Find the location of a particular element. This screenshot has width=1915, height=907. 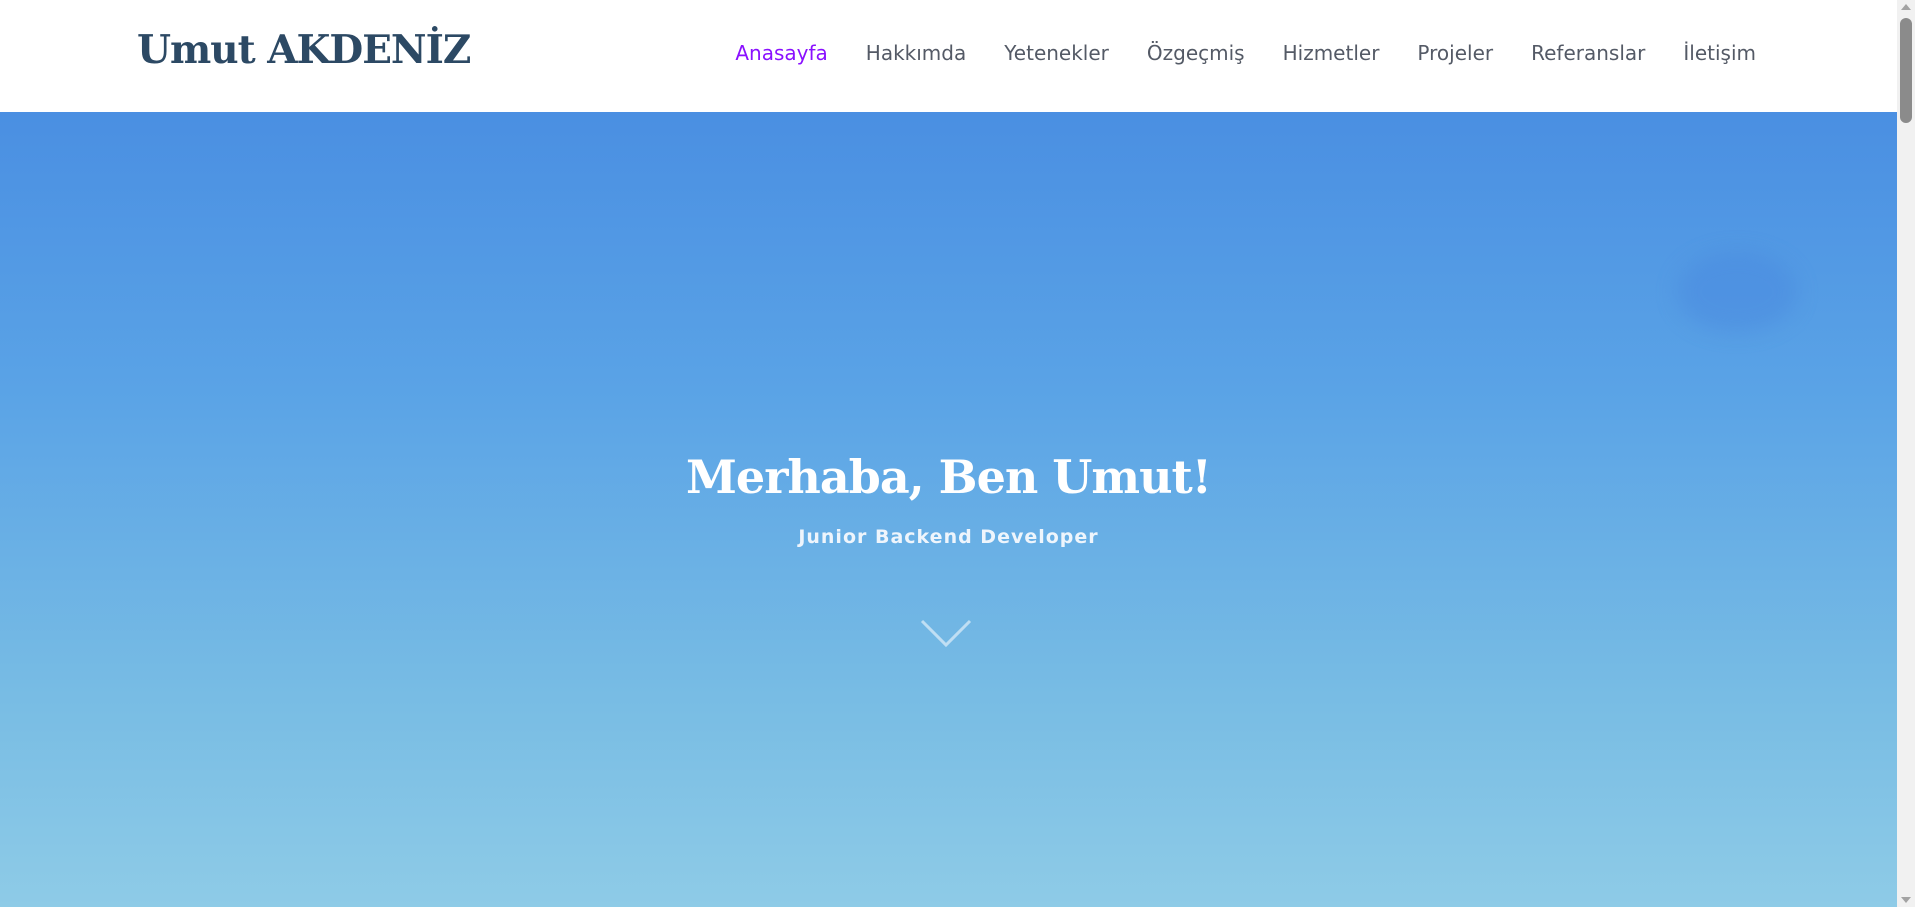

scrollbar-thumb is located at coordinates (1906, 70).